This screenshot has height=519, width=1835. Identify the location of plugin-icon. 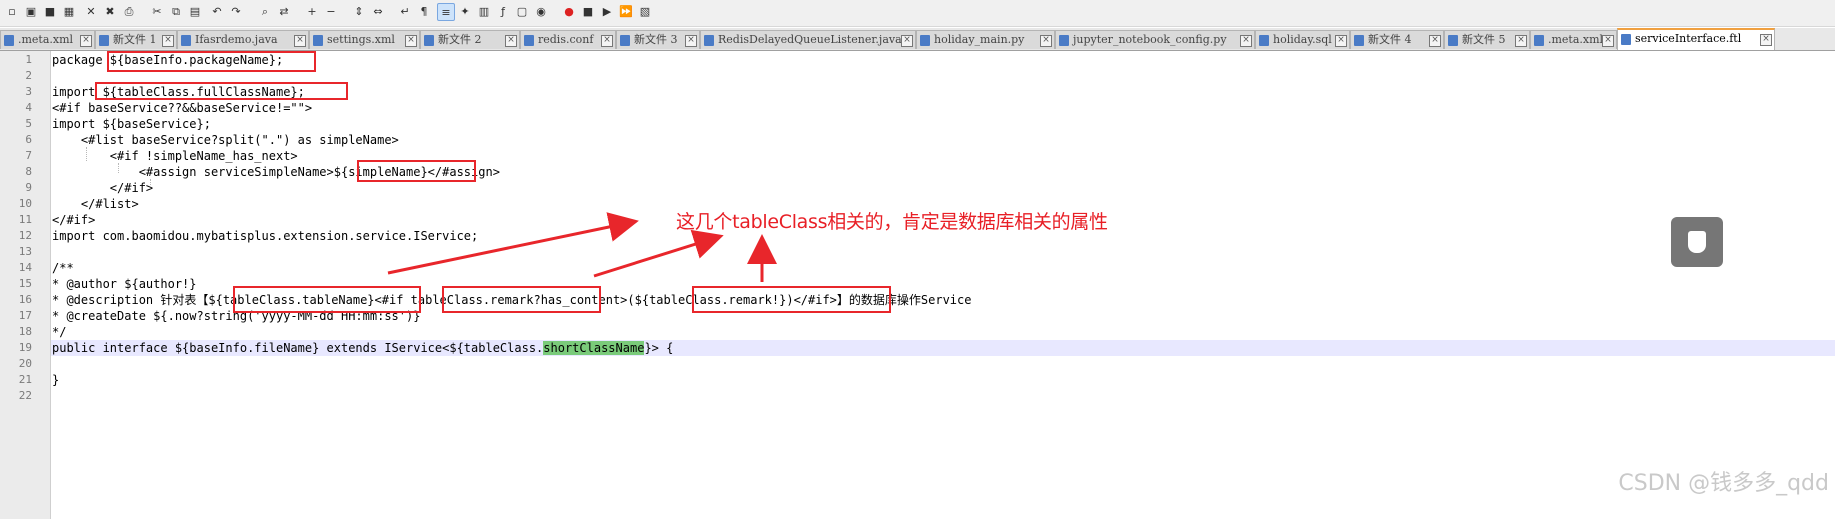
(1697, 242).